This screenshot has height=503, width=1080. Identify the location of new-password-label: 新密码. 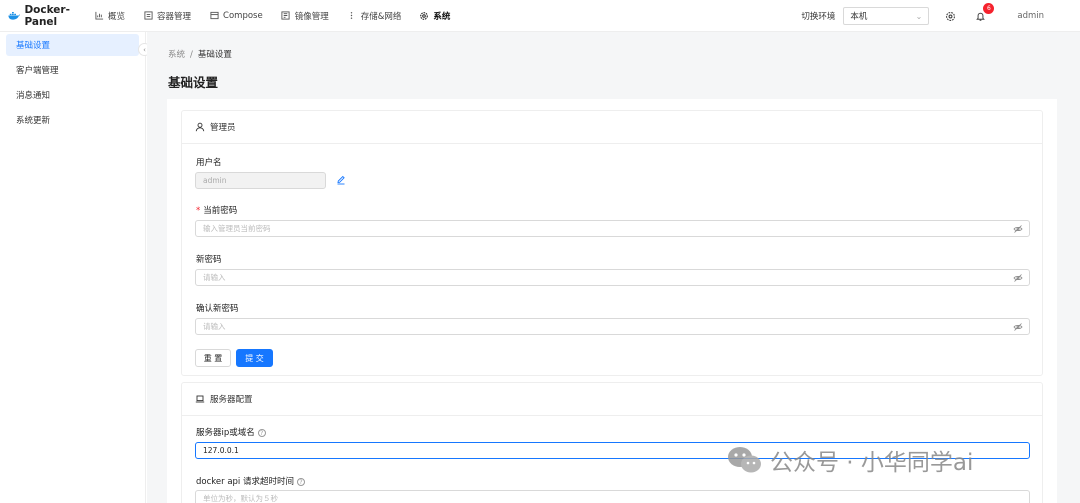
(209, 260).